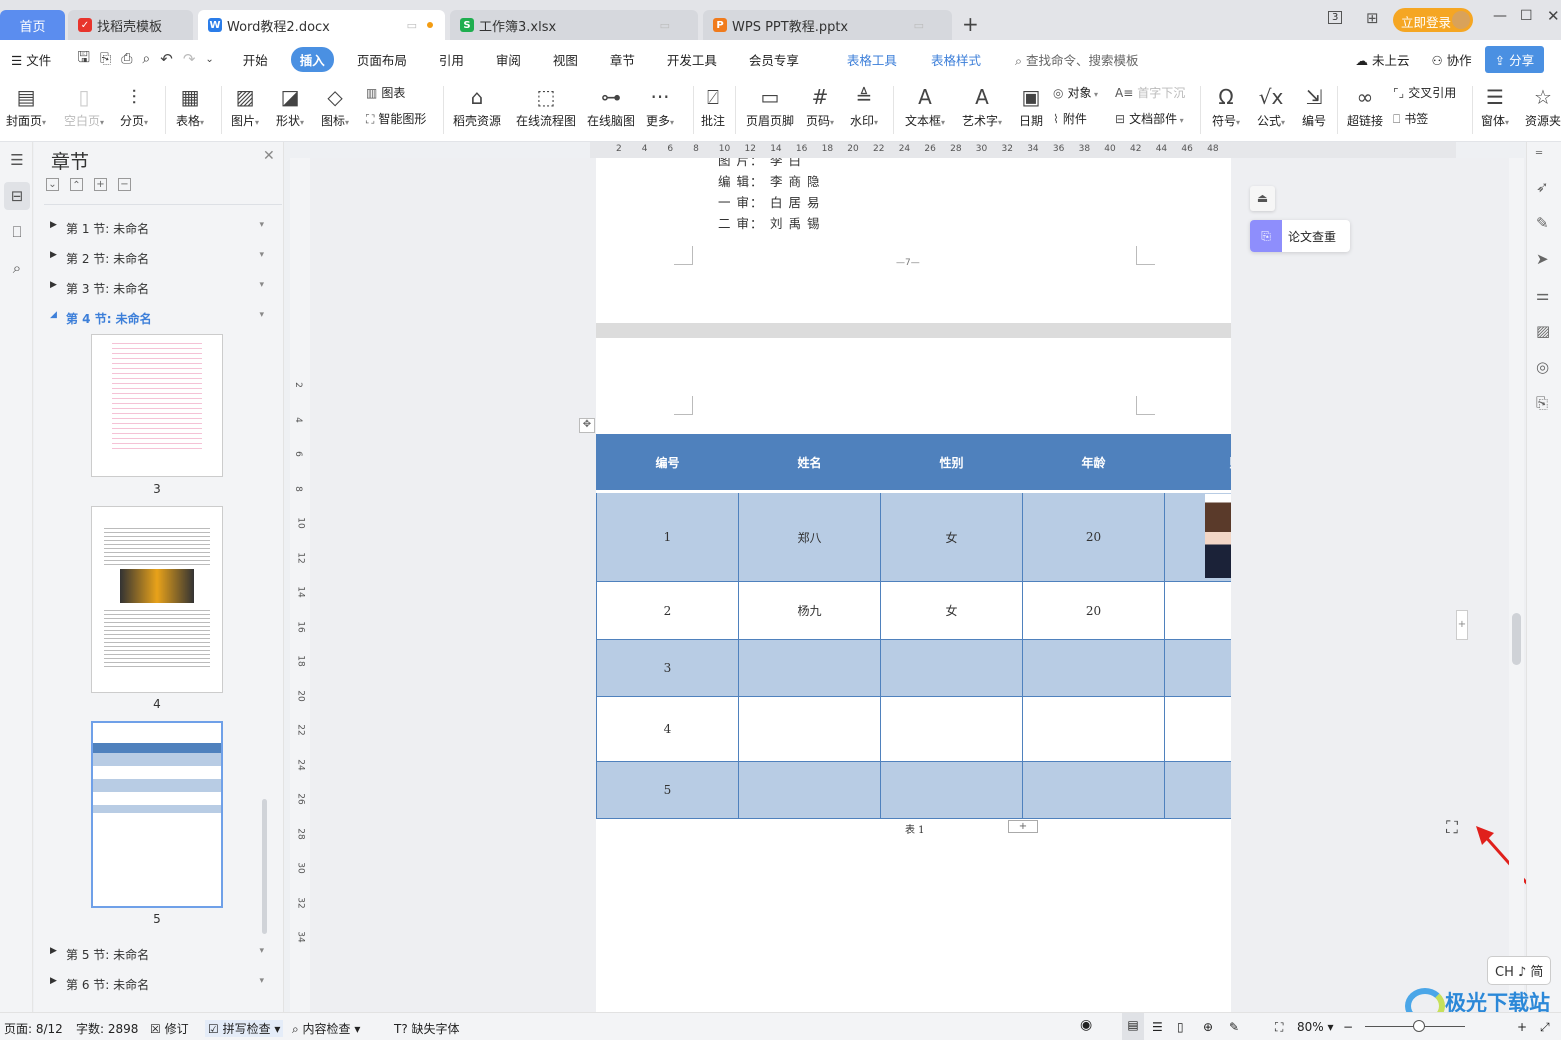  I want to click on ribbon-button-5: ◪ 形状▾, so click(290, 105).